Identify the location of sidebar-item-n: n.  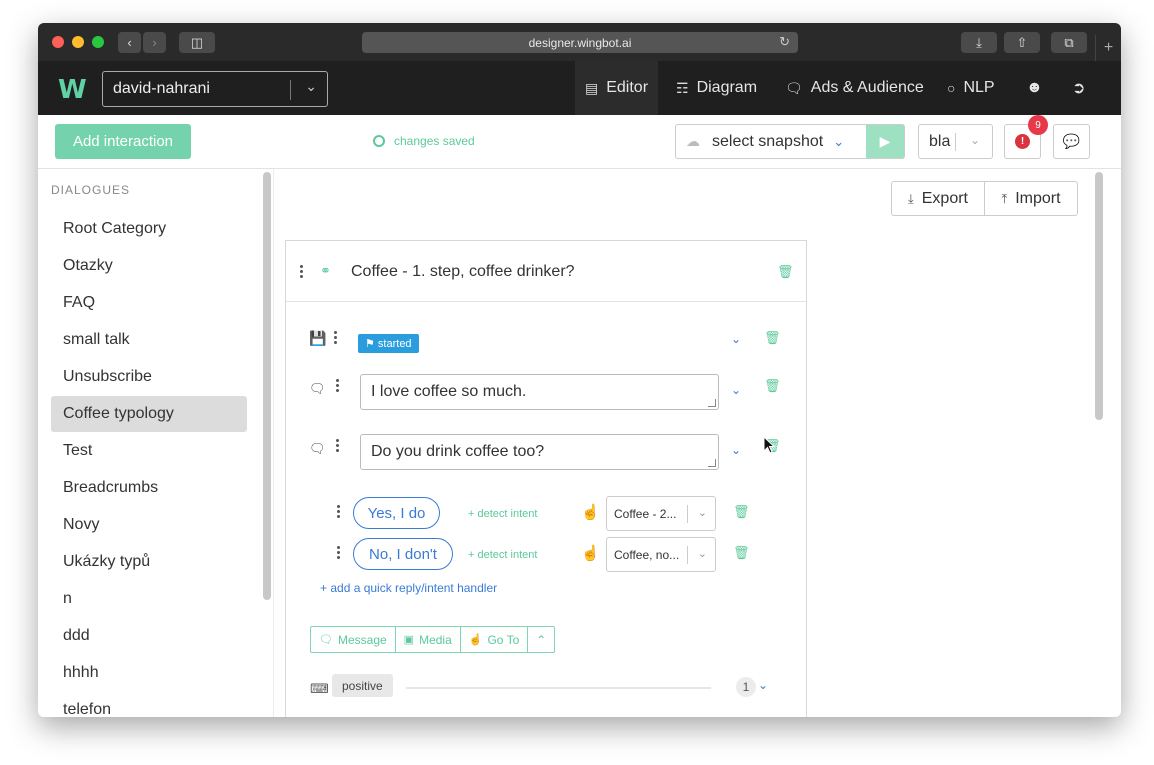
(149, 599).